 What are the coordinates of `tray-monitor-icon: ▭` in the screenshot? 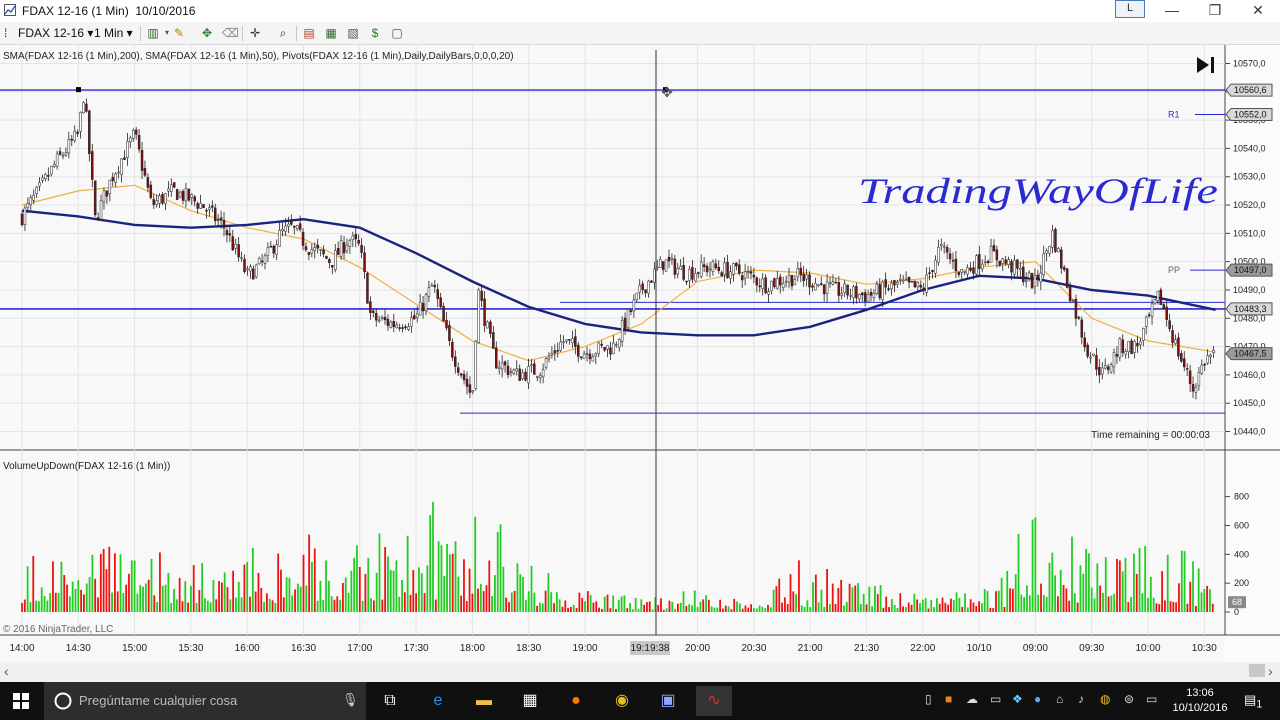 It's located at (995, 699).